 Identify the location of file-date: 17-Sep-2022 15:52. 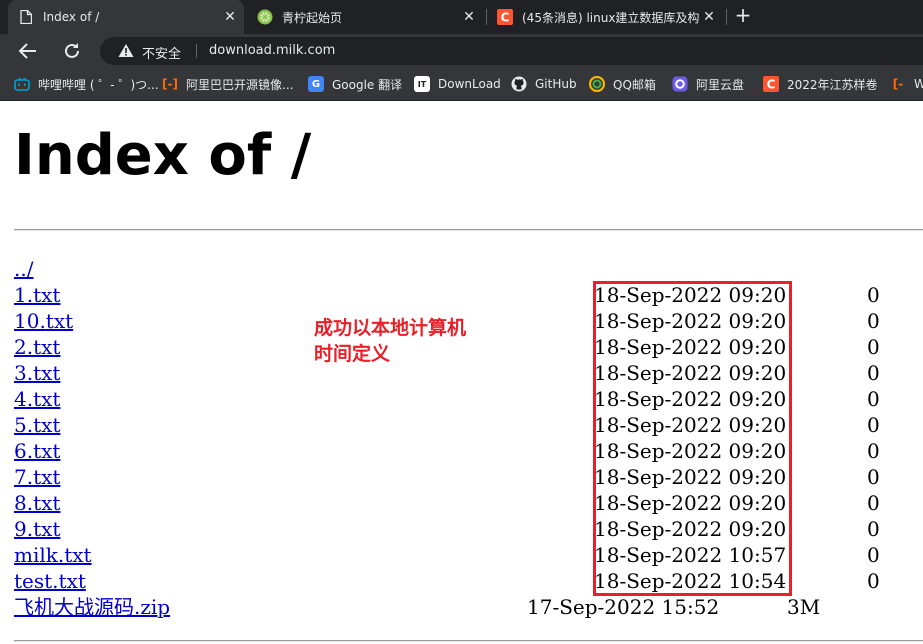
(623, 607).